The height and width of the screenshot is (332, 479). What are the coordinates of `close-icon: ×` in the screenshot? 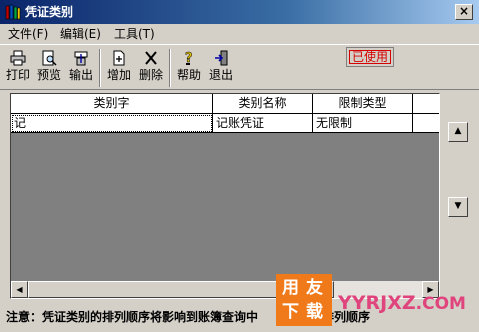 It's located at (464, 11).